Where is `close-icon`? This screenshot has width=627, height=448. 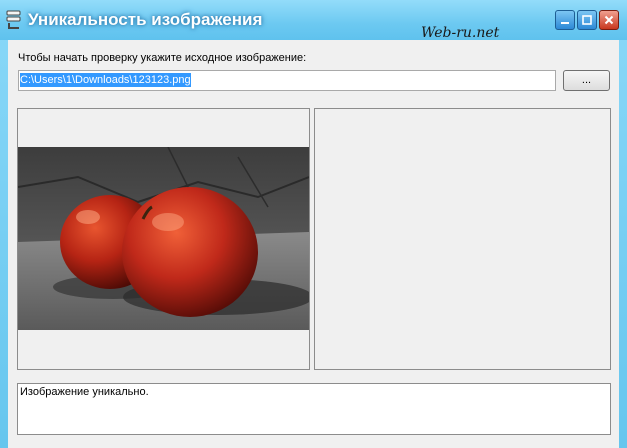
close-icon is located at coordinates (609, 20).